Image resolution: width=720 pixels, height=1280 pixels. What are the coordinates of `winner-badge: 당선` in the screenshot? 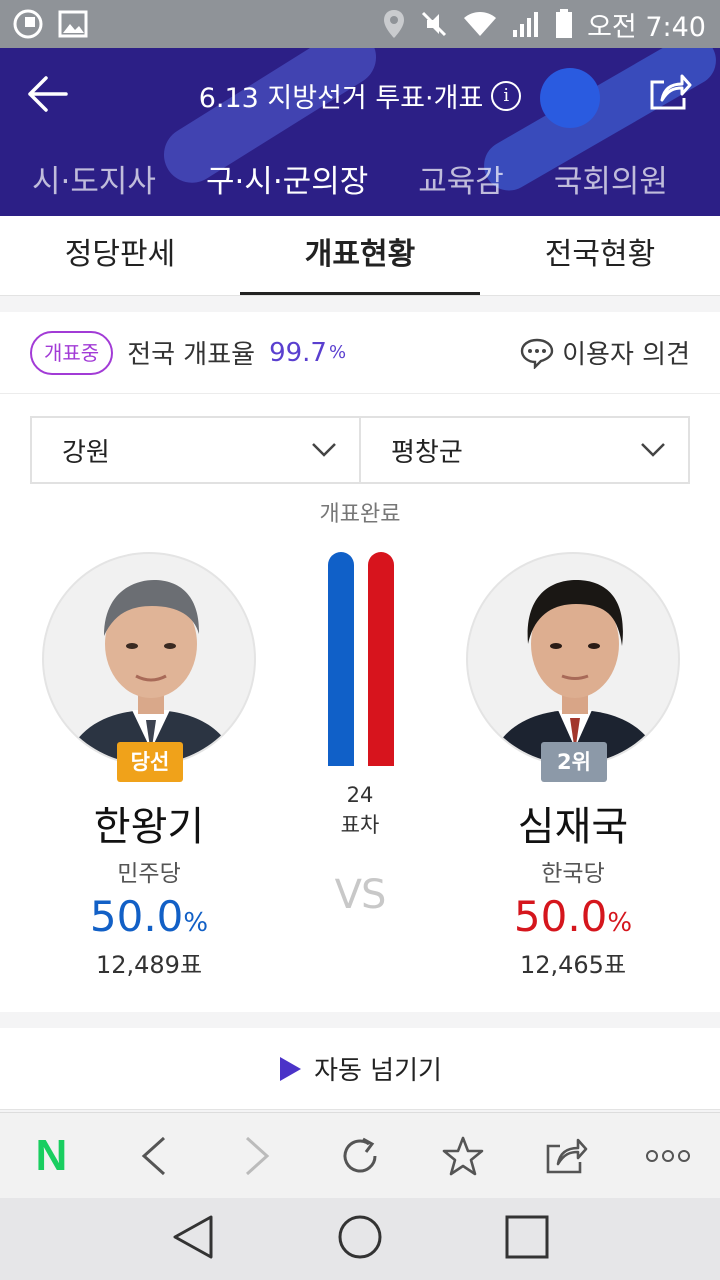 It's located at (150, 762).